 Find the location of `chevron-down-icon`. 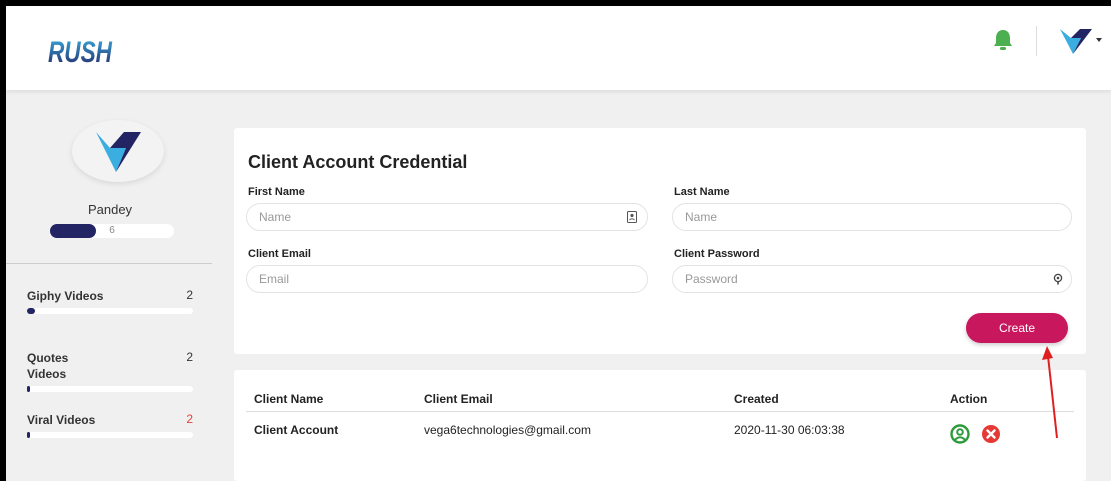

chevron-down-icon is located at coordinates (1099, 40).